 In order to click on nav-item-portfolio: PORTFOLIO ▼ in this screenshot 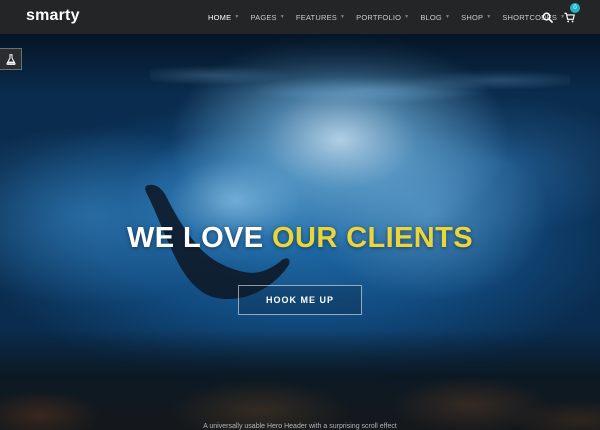, I will do `click(382, 17)`.